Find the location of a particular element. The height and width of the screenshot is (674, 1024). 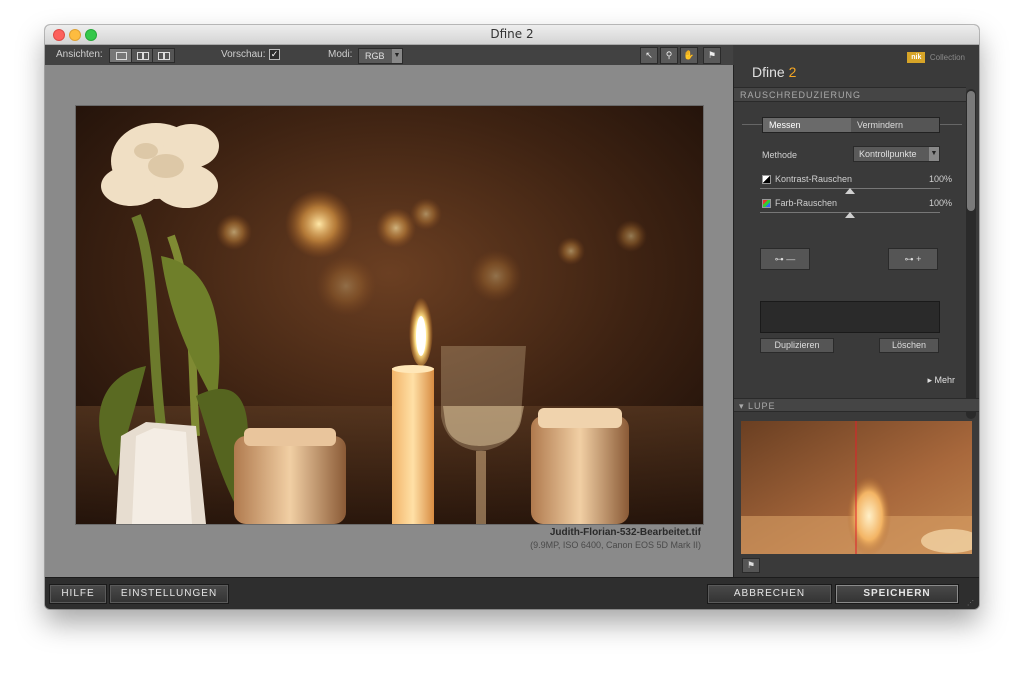

view-mode-buttons is located at coordinates (142, 55).